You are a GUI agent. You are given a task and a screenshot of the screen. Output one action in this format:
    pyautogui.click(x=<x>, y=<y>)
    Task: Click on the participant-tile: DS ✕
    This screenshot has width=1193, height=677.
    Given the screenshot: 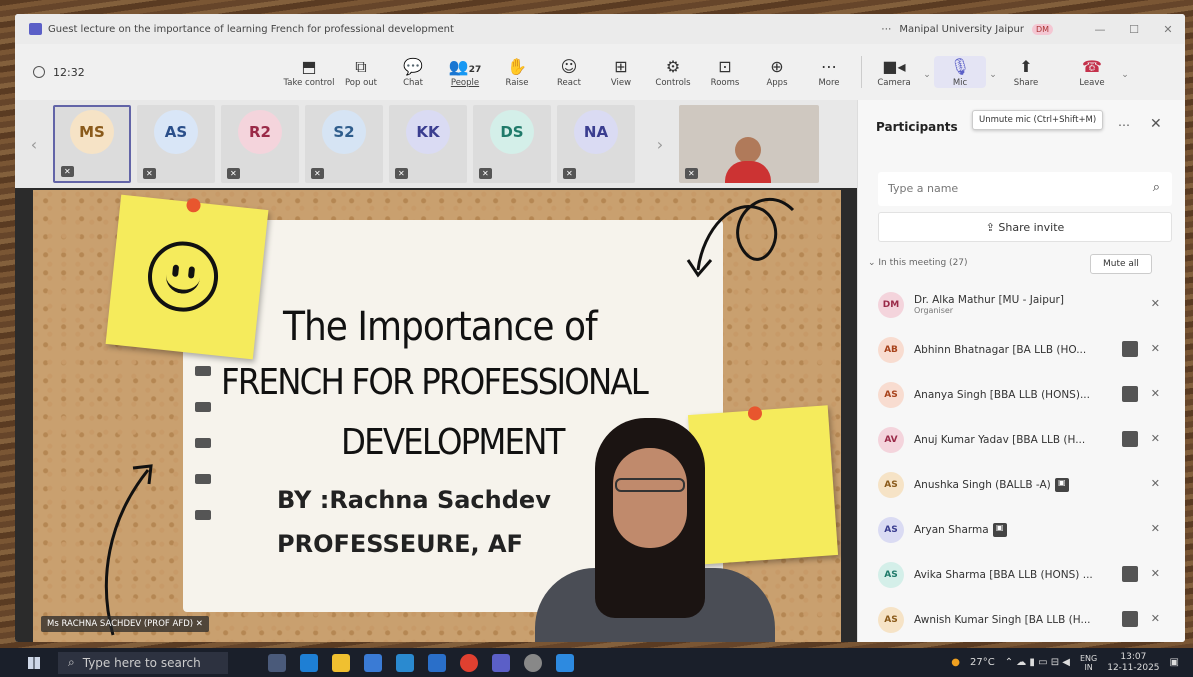 What is the action you would take?
    pyautogui.click(x=512, y=144)
    